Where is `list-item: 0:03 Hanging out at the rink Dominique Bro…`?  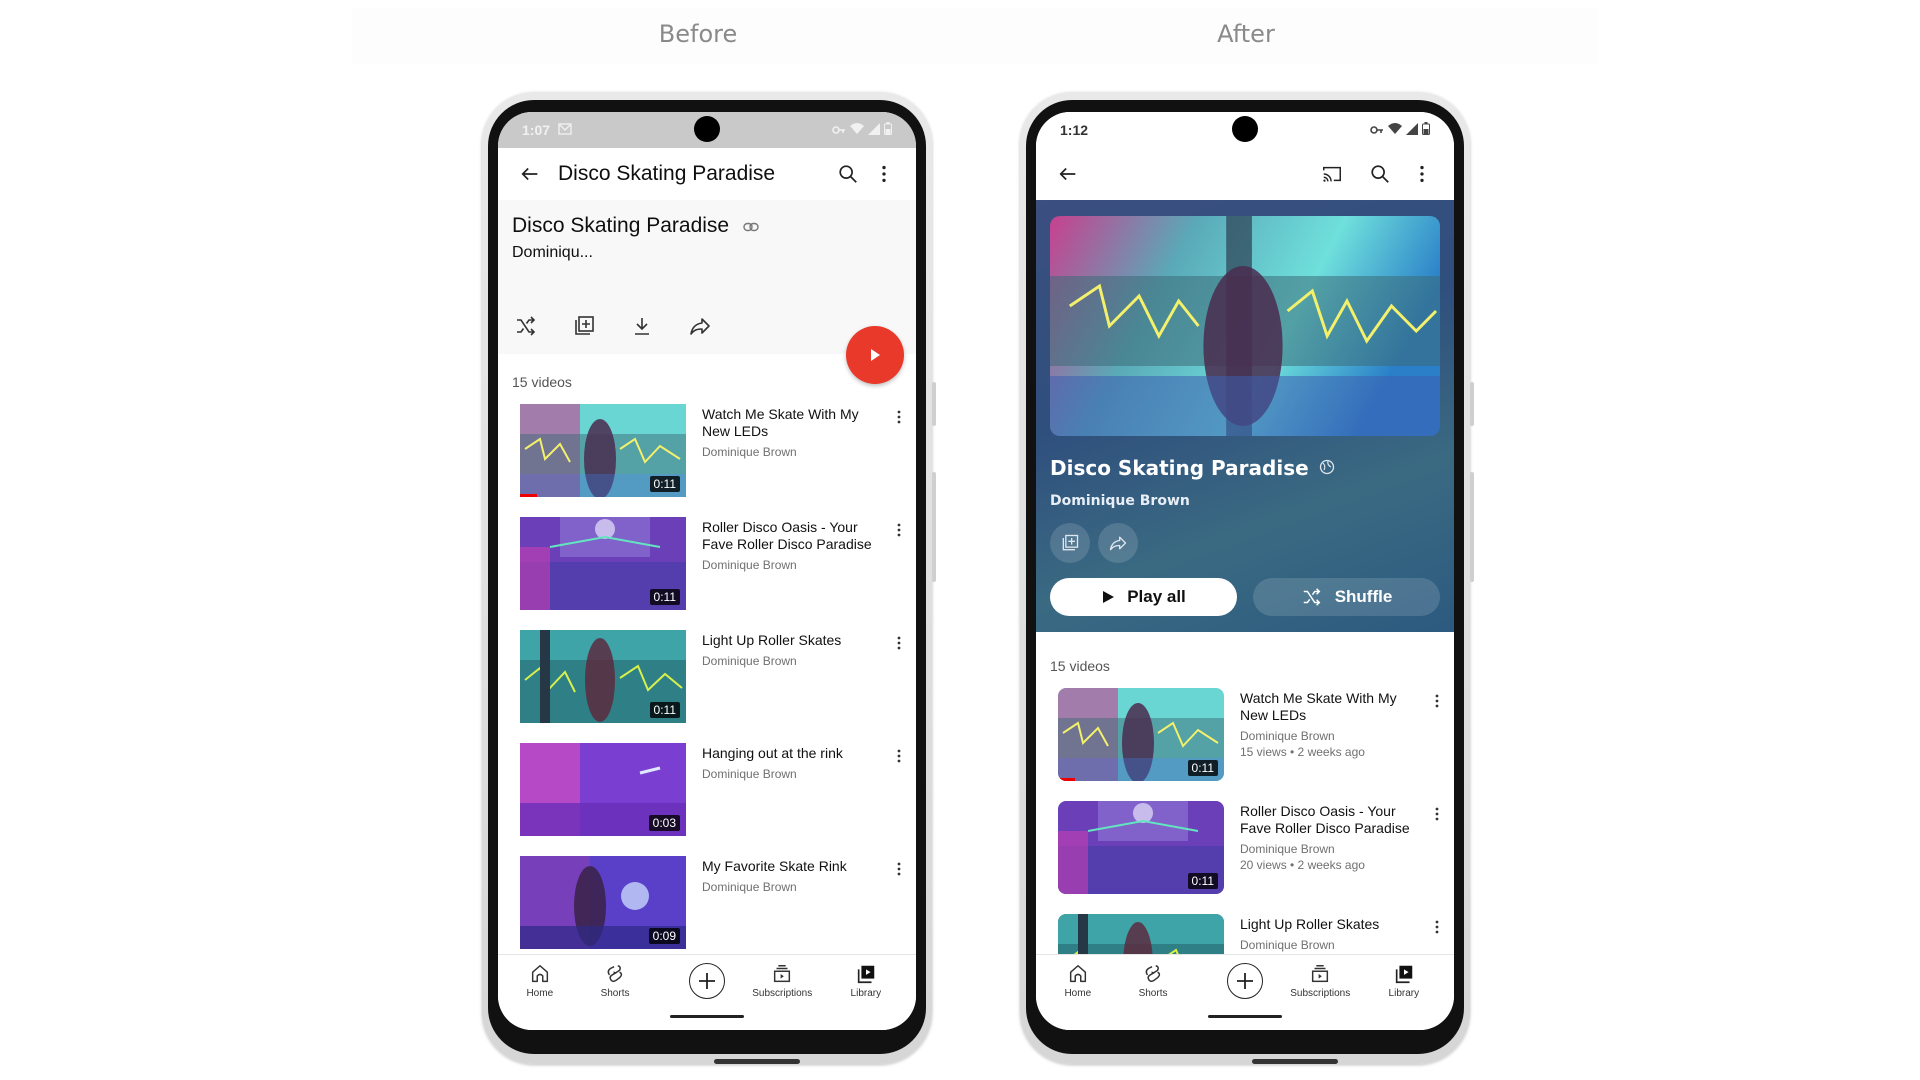
list-item: 0:03 Hanging out at the rink Dominique Bro… is located at coordinates (707, 799).